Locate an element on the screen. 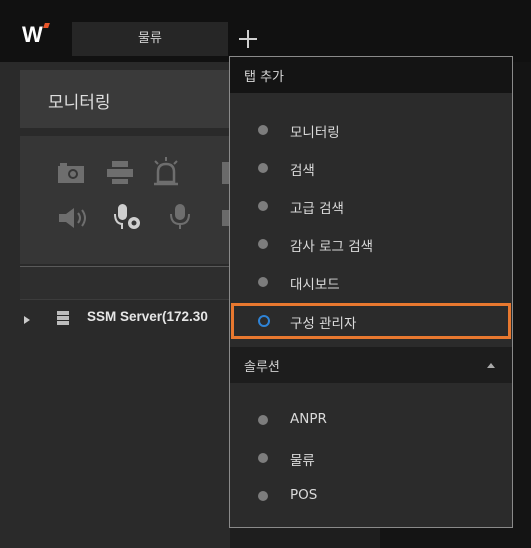 The height and width of the screenshot is (548, 531). microphone-settings-icon is located at coordinates (128, 217).